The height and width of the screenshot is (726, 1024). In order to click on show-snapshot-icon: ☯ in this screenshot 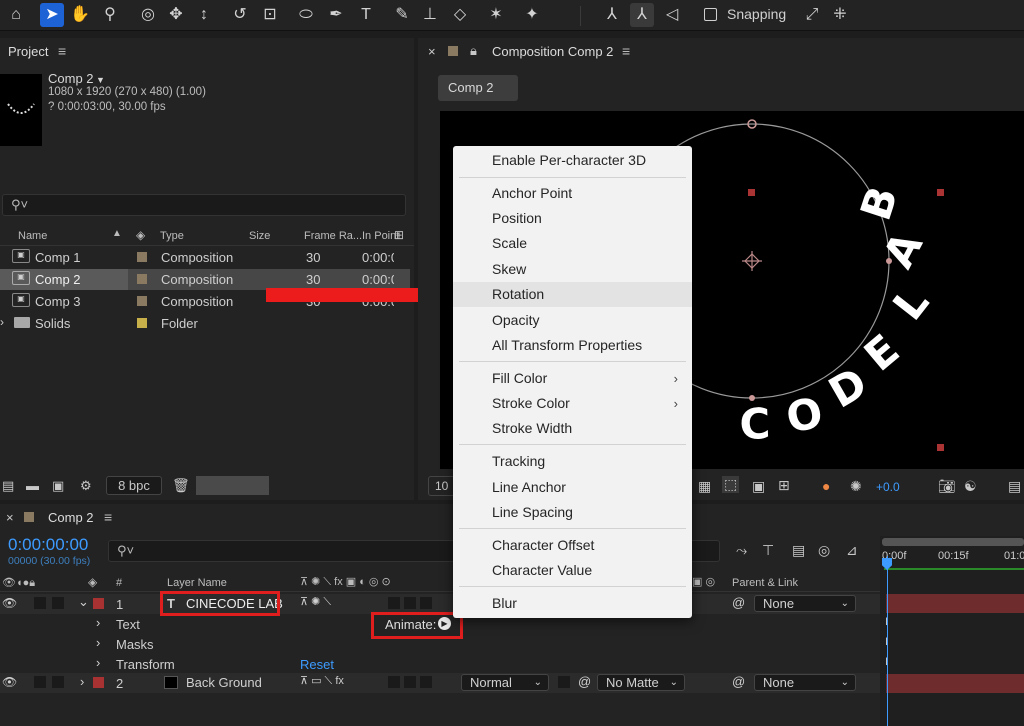, I will do `click(970, 486)`.